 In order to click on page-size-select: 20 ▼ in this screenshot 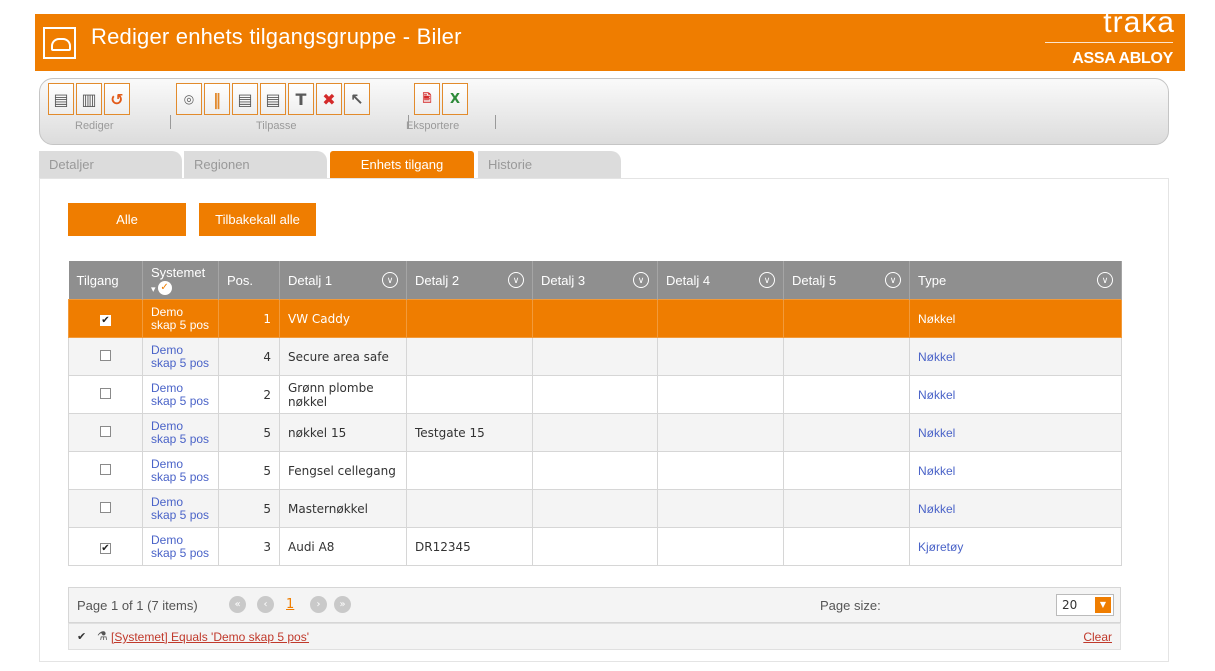, I will do `click(1085, 605)`.